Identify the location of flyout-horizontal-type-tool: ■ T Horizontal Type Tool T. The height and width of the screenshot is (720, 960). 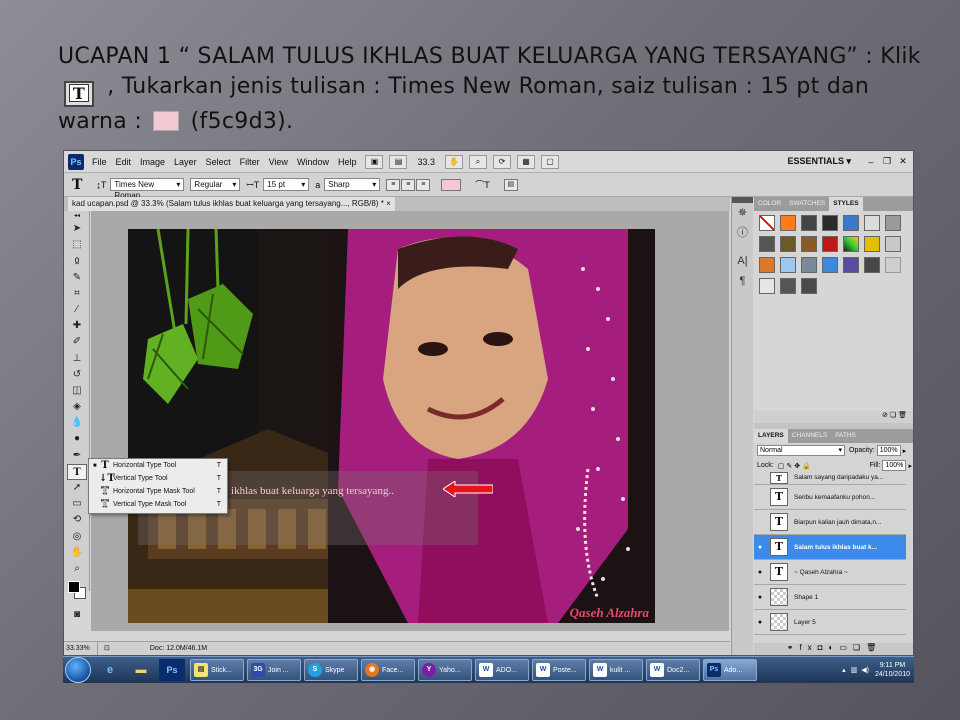
(158, 465).